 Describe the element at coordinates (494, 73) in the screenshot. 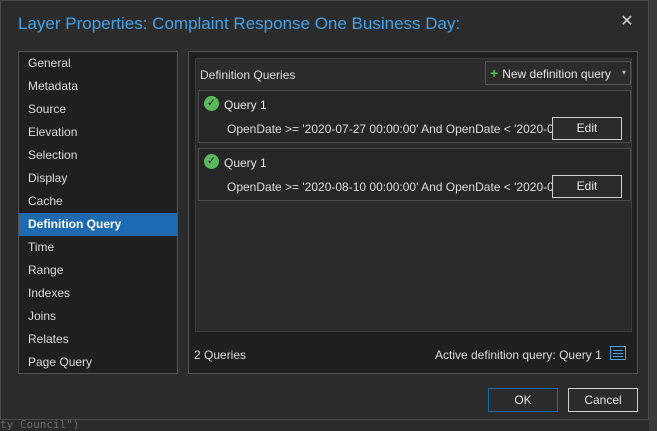

I see `plus-icon: +` at that location.